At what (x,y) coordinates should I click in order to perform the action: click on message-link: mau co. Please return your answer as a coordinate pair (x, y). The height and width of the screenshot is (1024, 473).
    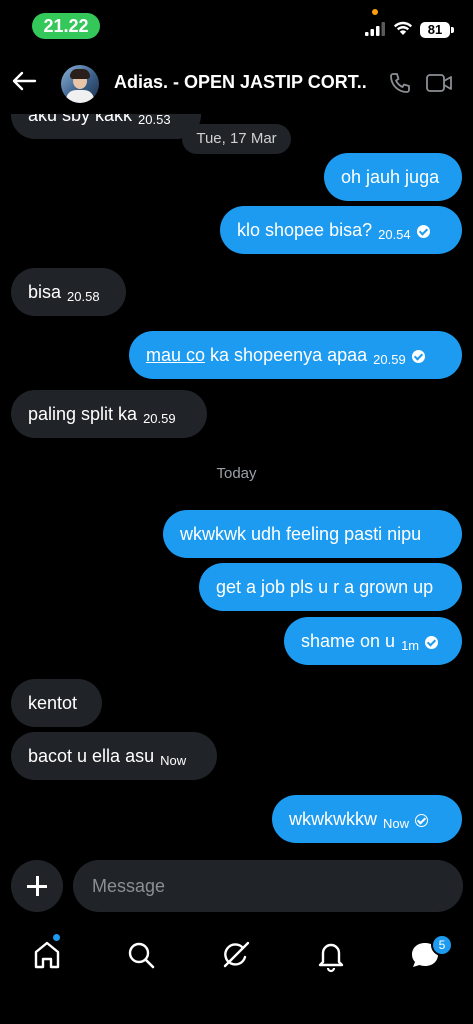
    Looking at the image, I should click on (175, 355).